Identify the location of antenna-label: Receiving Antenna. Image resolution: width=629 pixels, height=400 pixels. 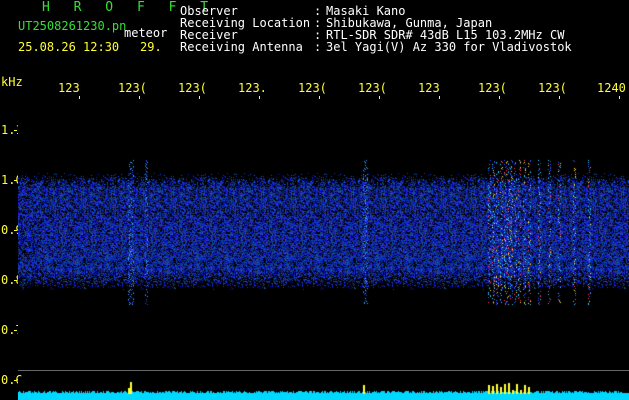
(241, 47).